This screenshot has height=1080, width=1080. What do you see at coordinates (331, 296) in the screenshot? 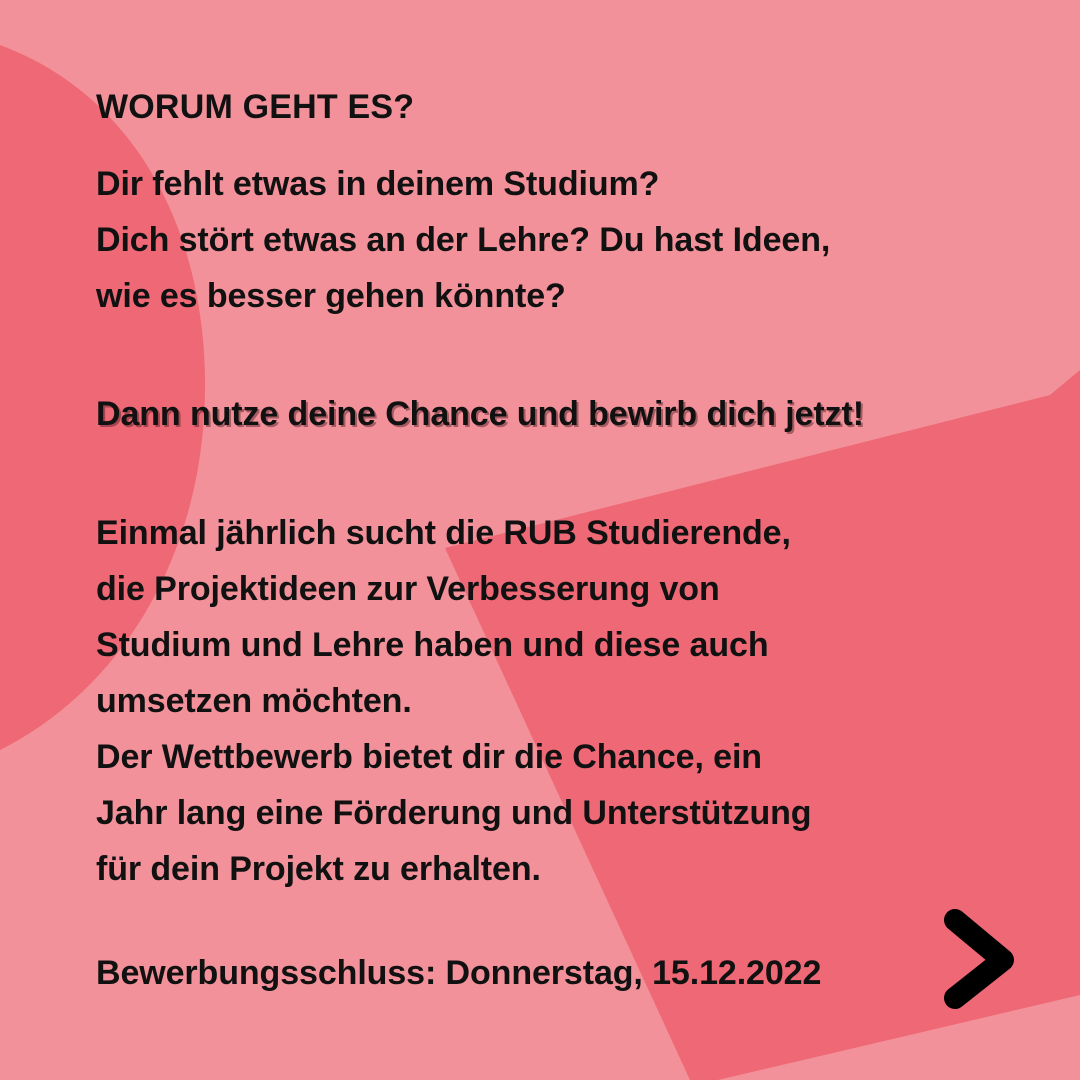
I see `intro-line: wie es besser gehen könnte?` at bounding box center [331, 296].